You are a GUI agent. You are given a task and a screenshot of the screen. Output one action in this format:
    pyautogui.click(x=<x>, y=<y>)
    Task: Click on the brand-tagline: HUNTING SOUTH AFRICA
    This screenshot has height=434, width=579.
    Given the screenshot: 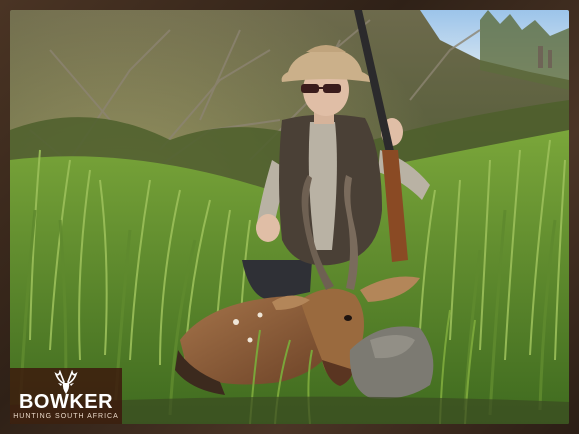 What is the action you would take?
    pyautogui.click(x=66, y=416)
    